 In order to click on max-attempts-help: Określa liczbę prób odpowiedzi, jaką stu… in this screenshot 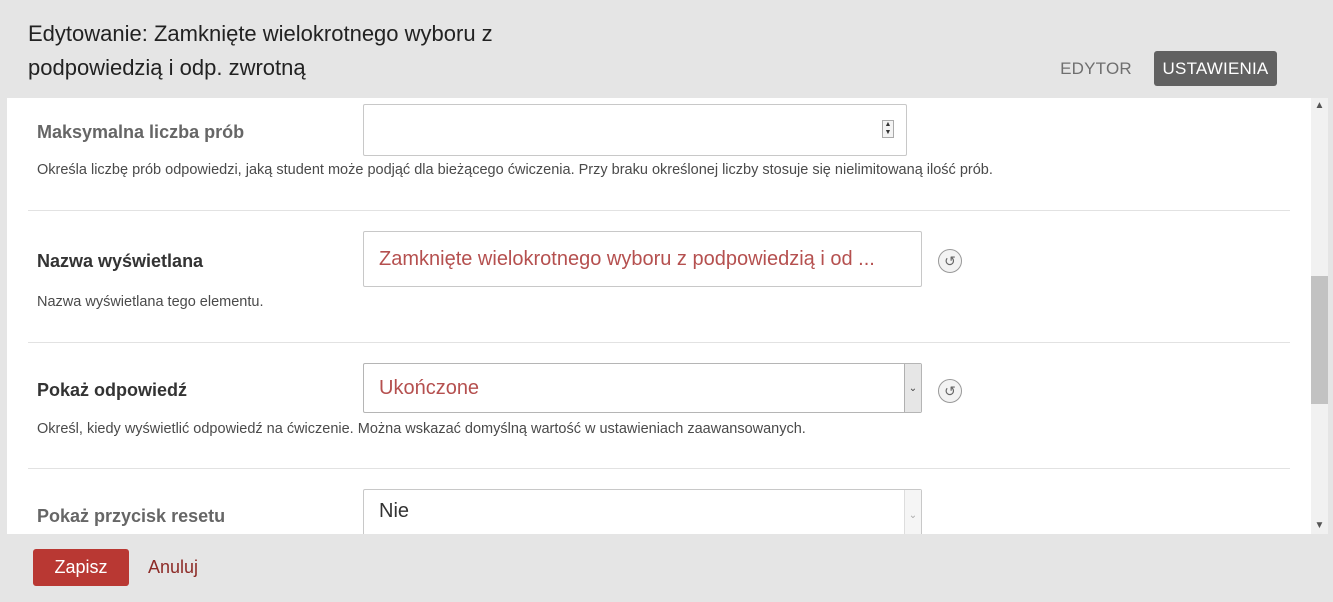, I will do `click(515, 170)`.